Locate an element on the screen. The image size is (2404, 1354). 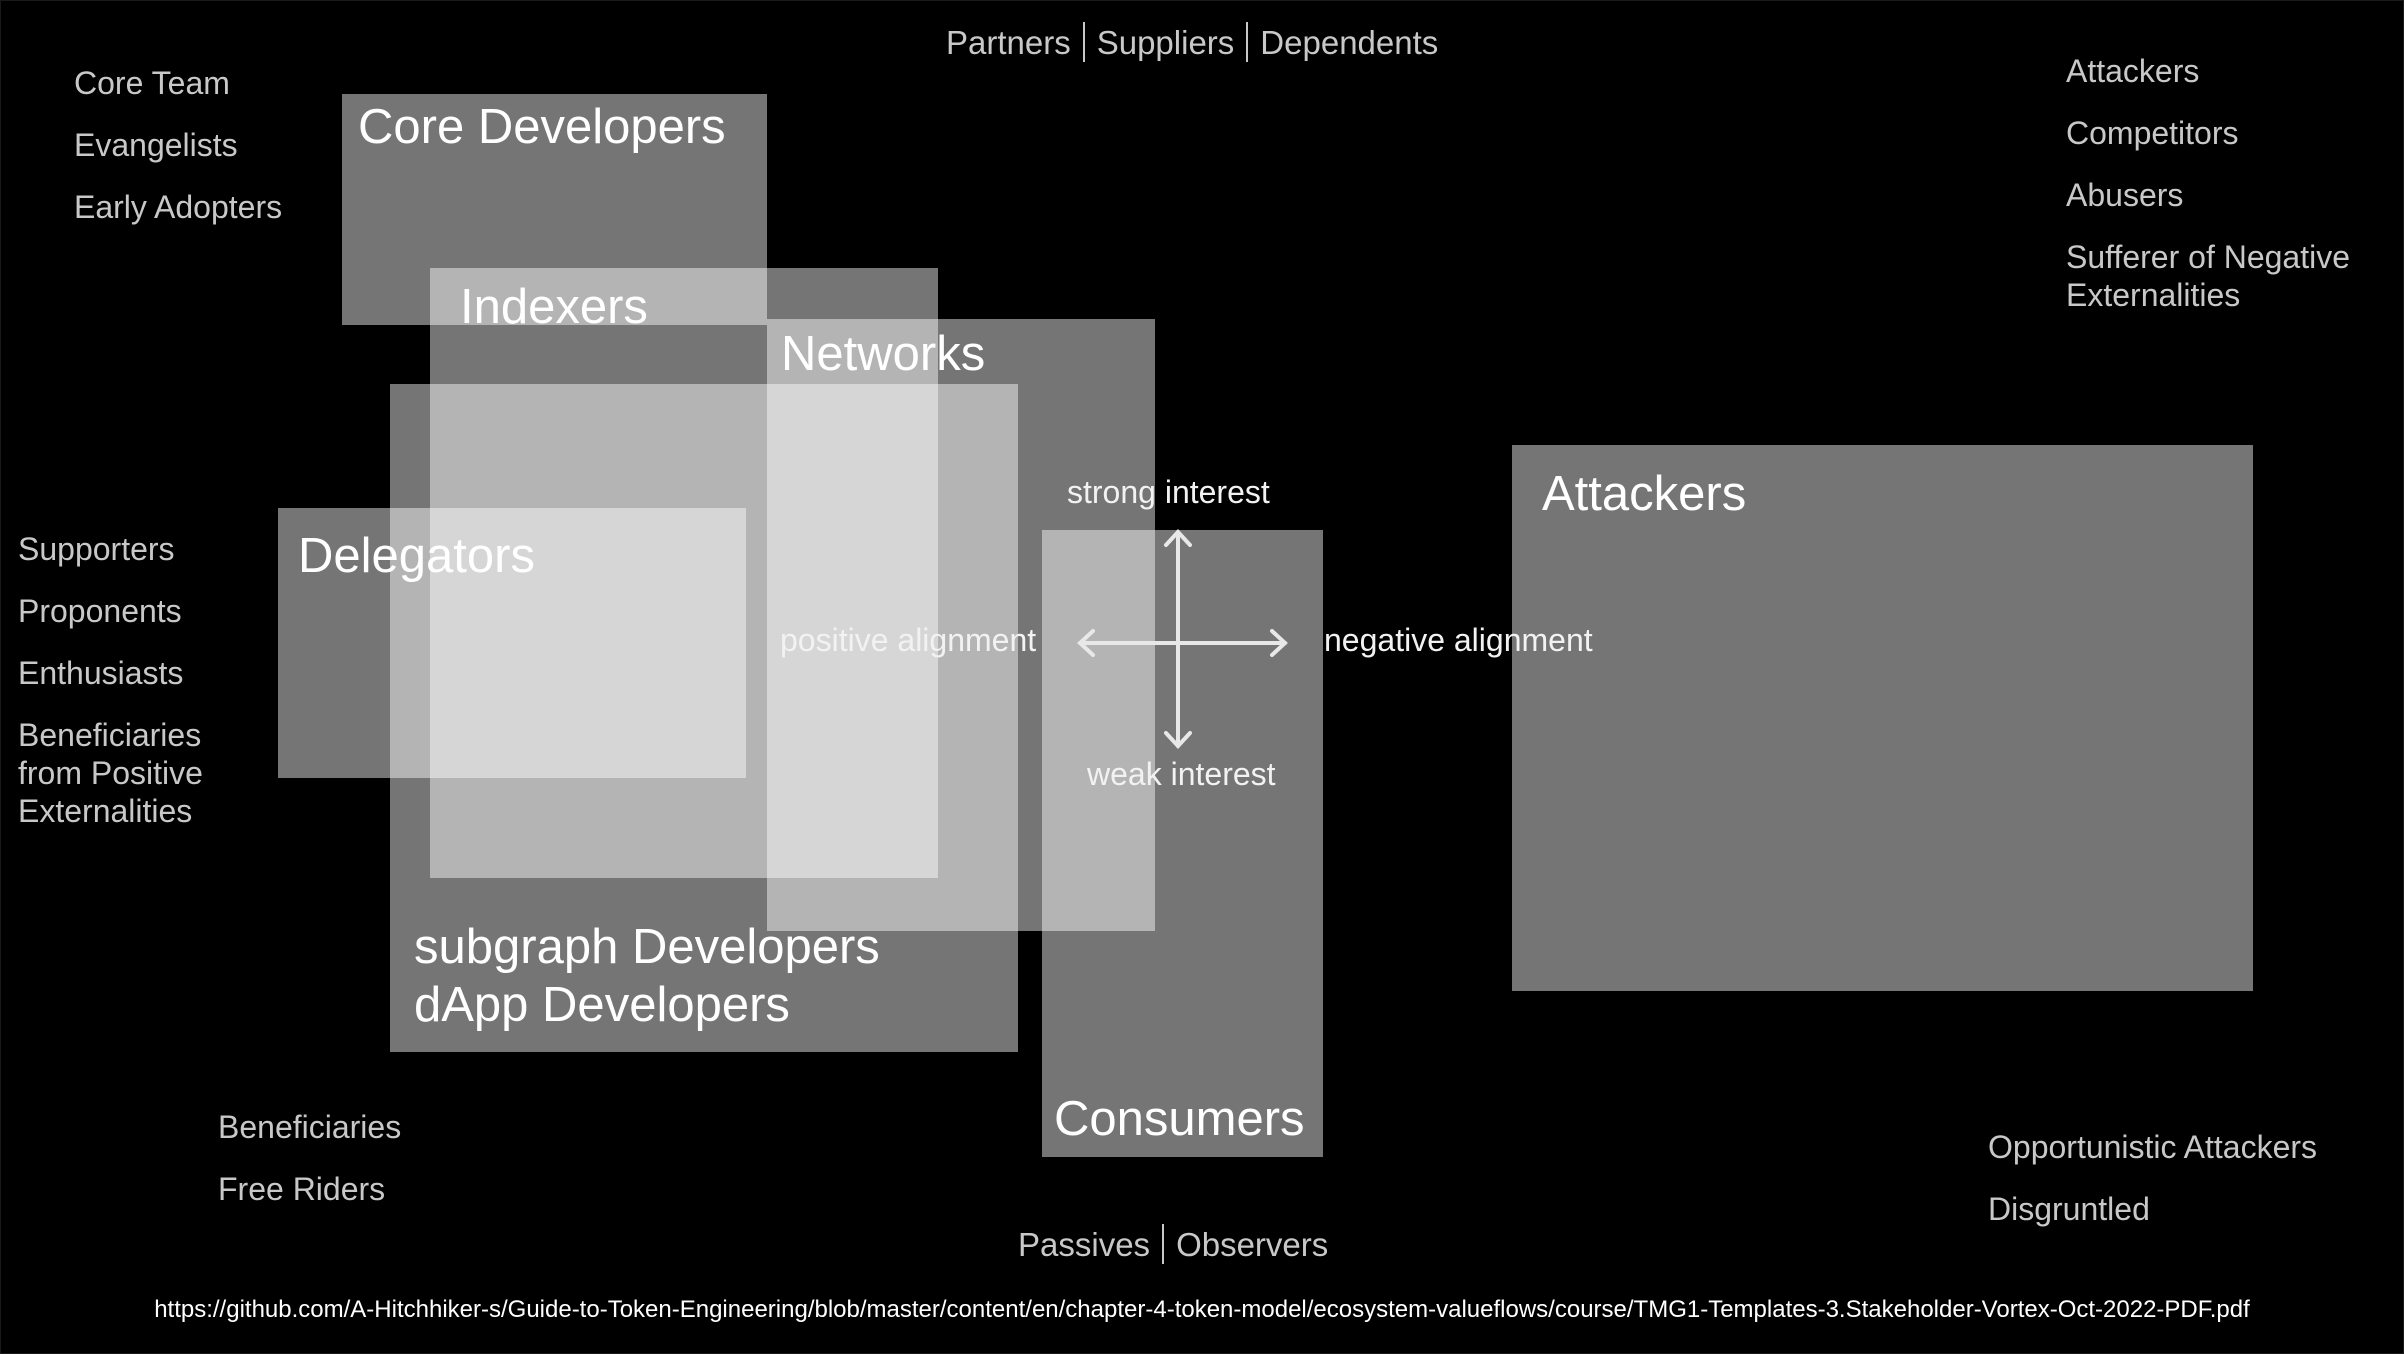
separator is located at coordinates (1163, 1244).